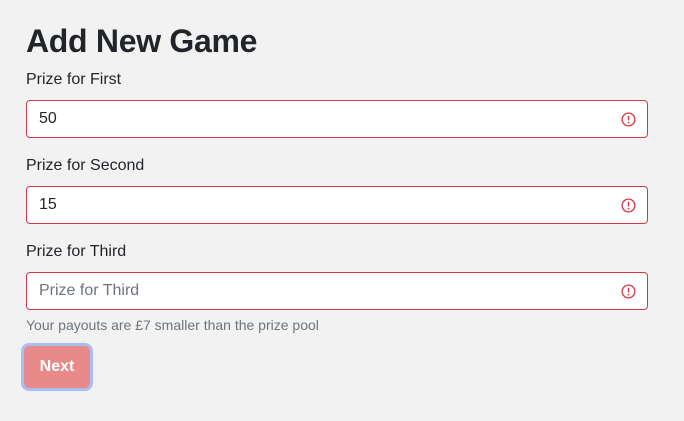 The image size is (684, 421). I want to click on prize-second-input-wrapper, so click(337, 205).